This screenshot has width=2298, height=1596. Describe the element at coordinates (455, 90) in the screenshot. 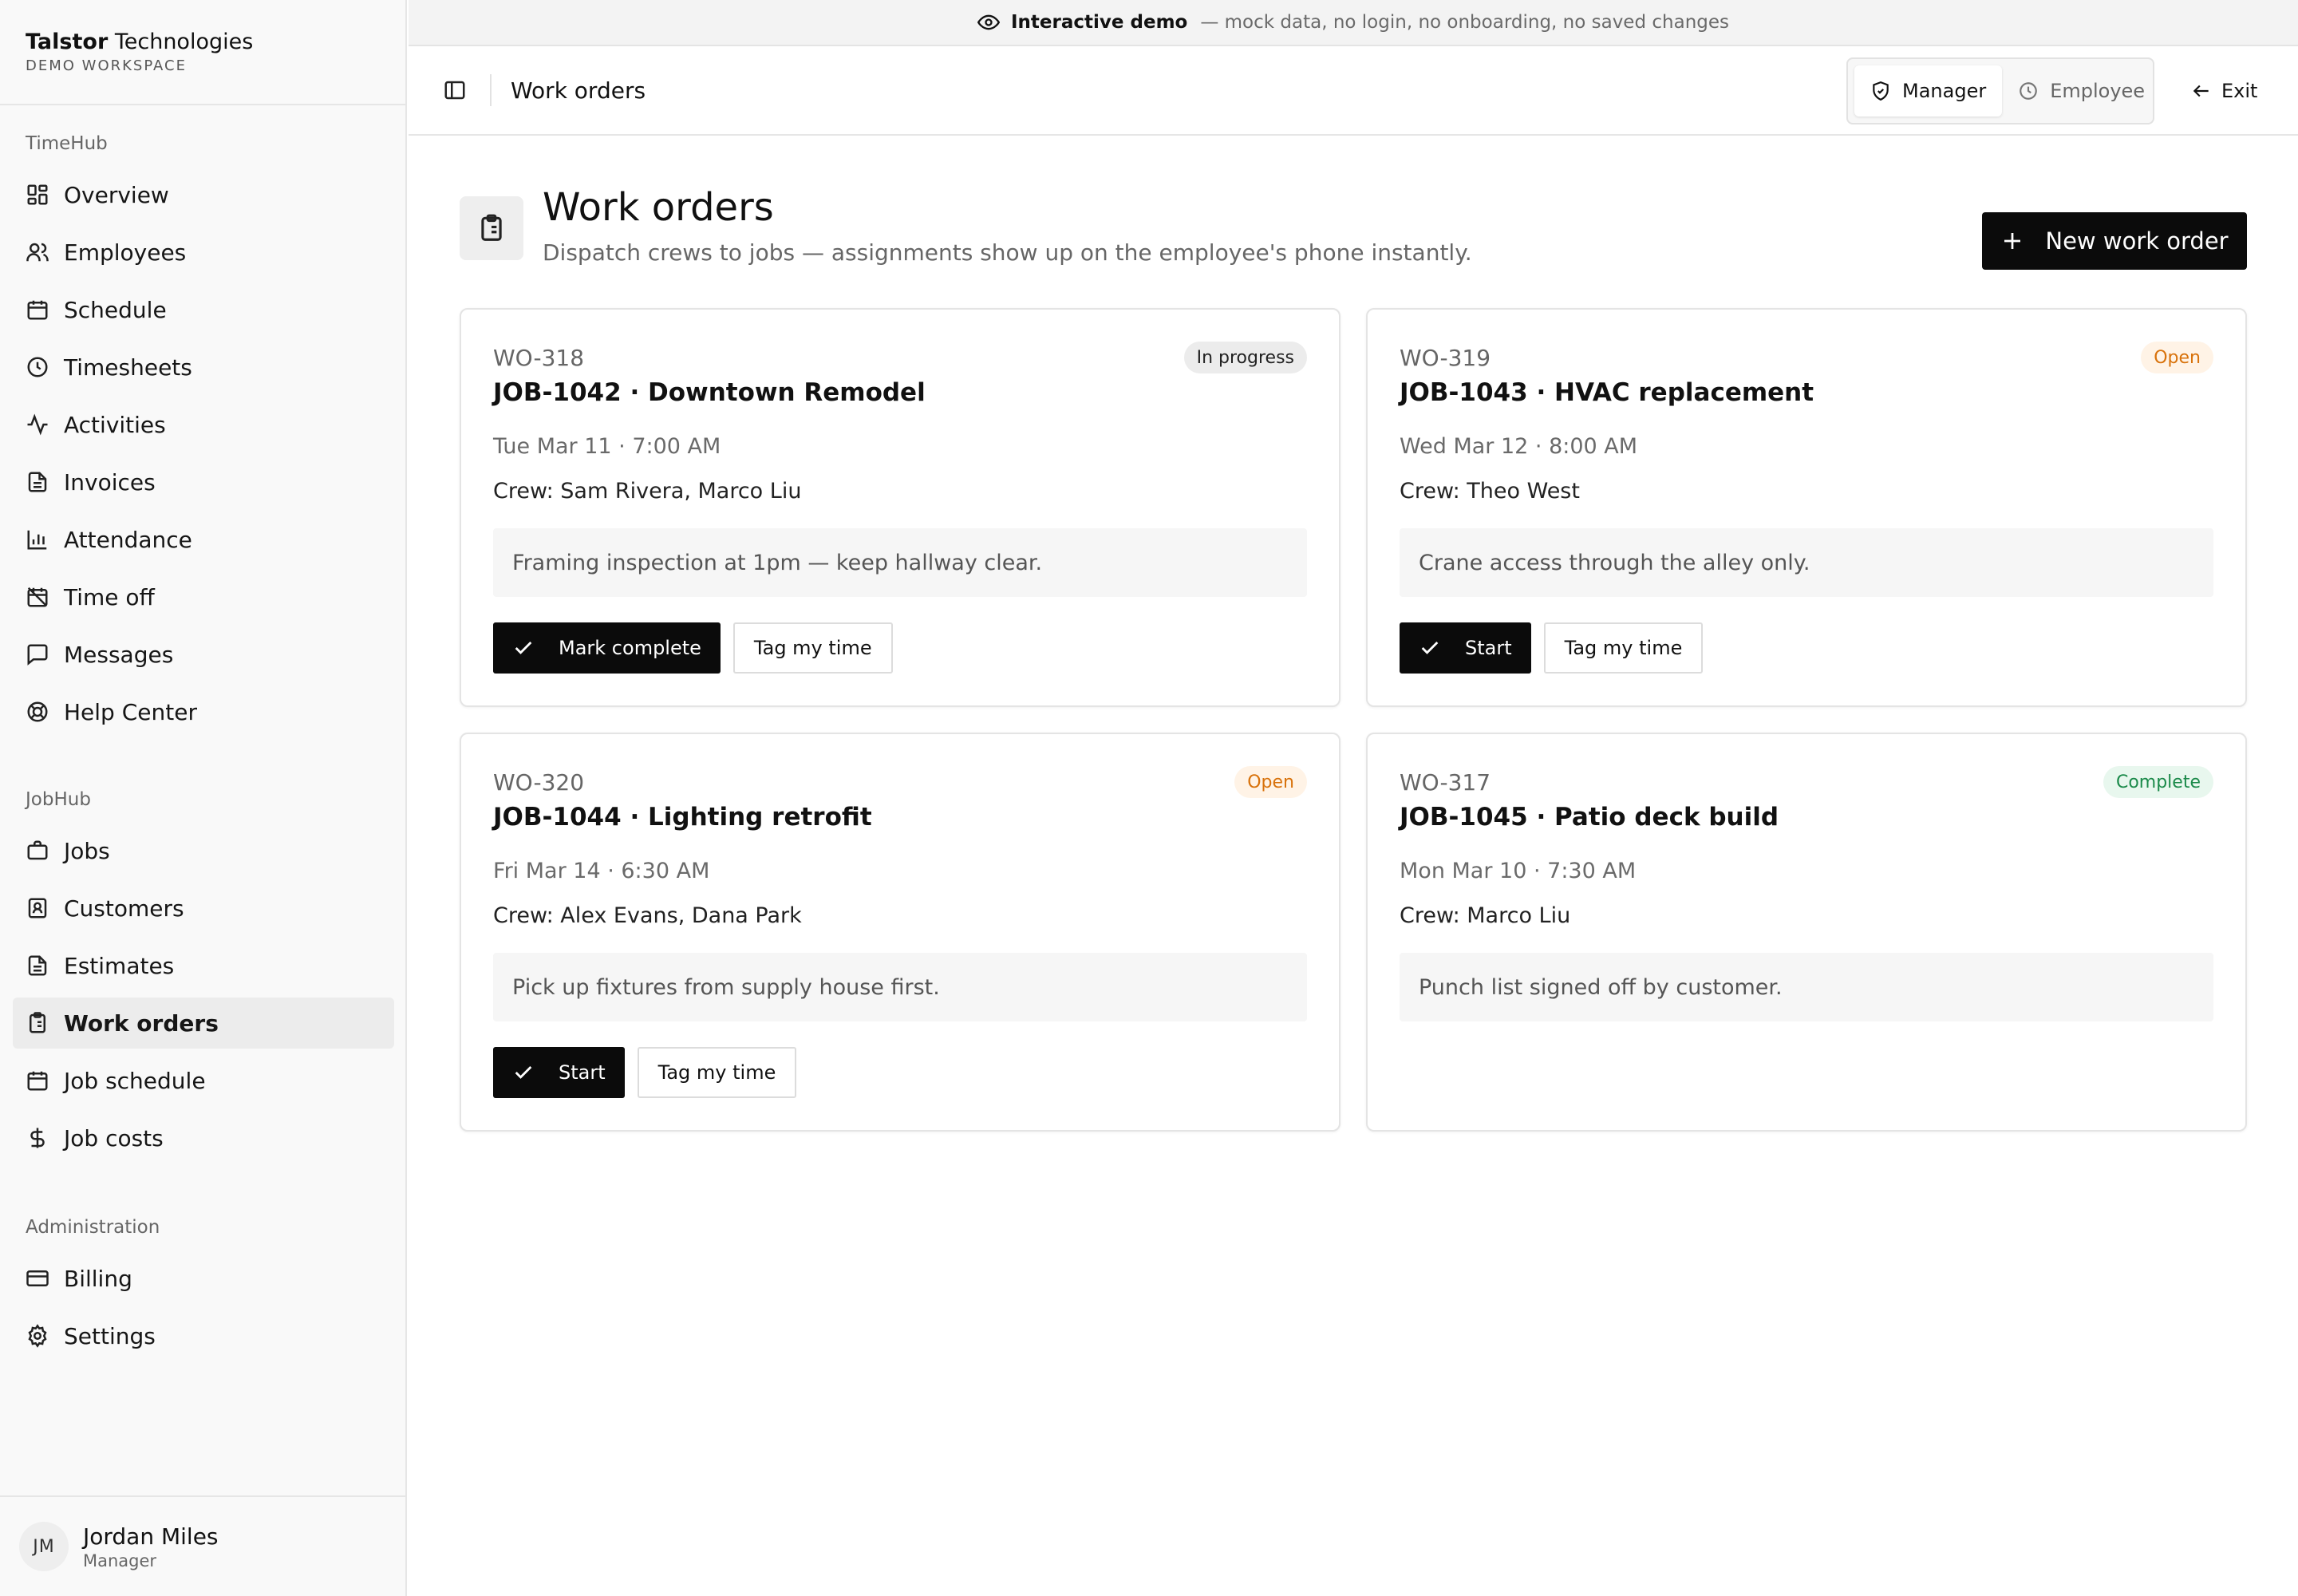

I see `sidebar-toggle-button` at that location.